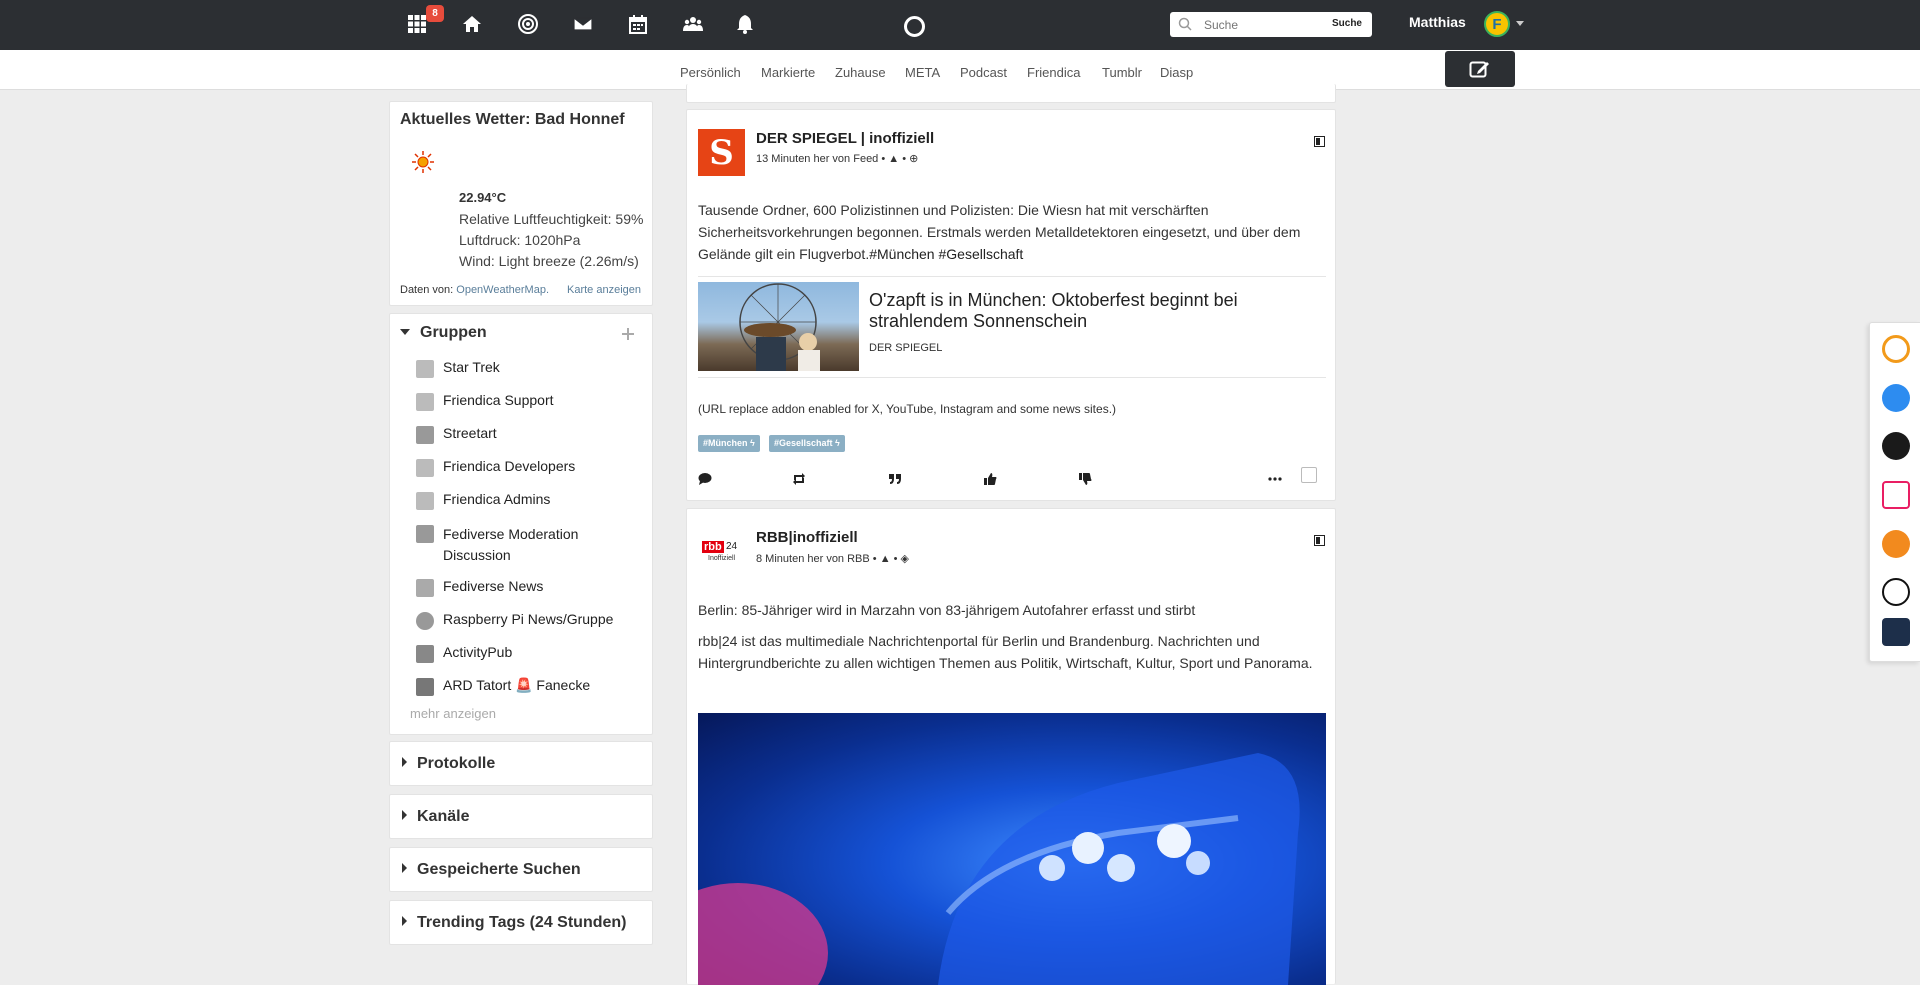  What do you see at coordinates (521, 869) in the screenshot?
I see `section-saved-searches: Gespeicherte Suchen` at bounding box center [521, 869].